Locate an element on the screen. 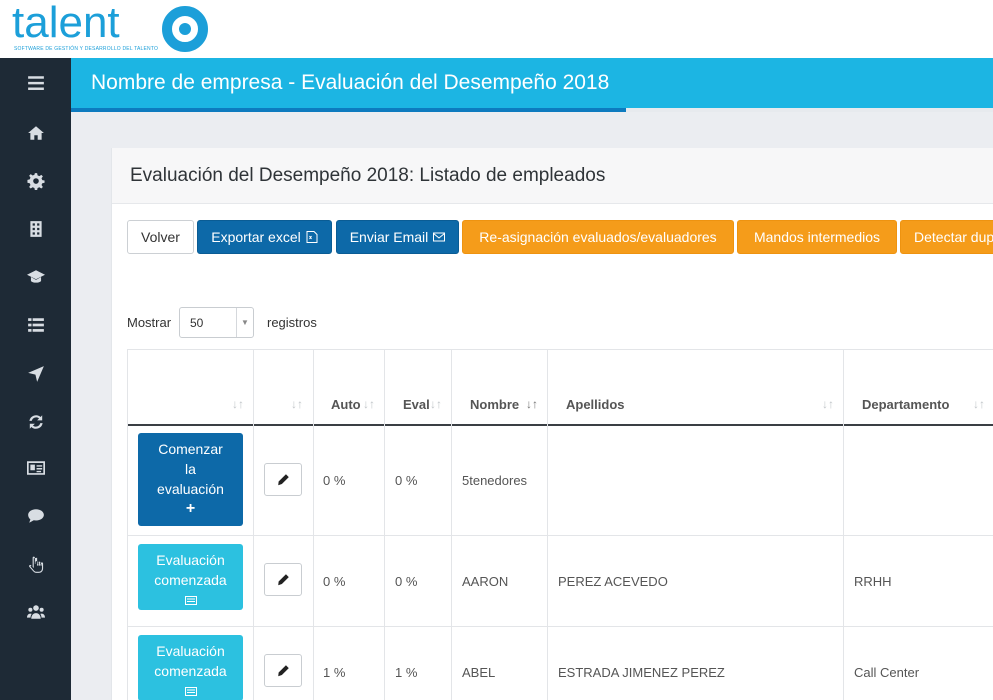  detect-duplicates-label: Detectar dup is located at coordinates (953, 237).